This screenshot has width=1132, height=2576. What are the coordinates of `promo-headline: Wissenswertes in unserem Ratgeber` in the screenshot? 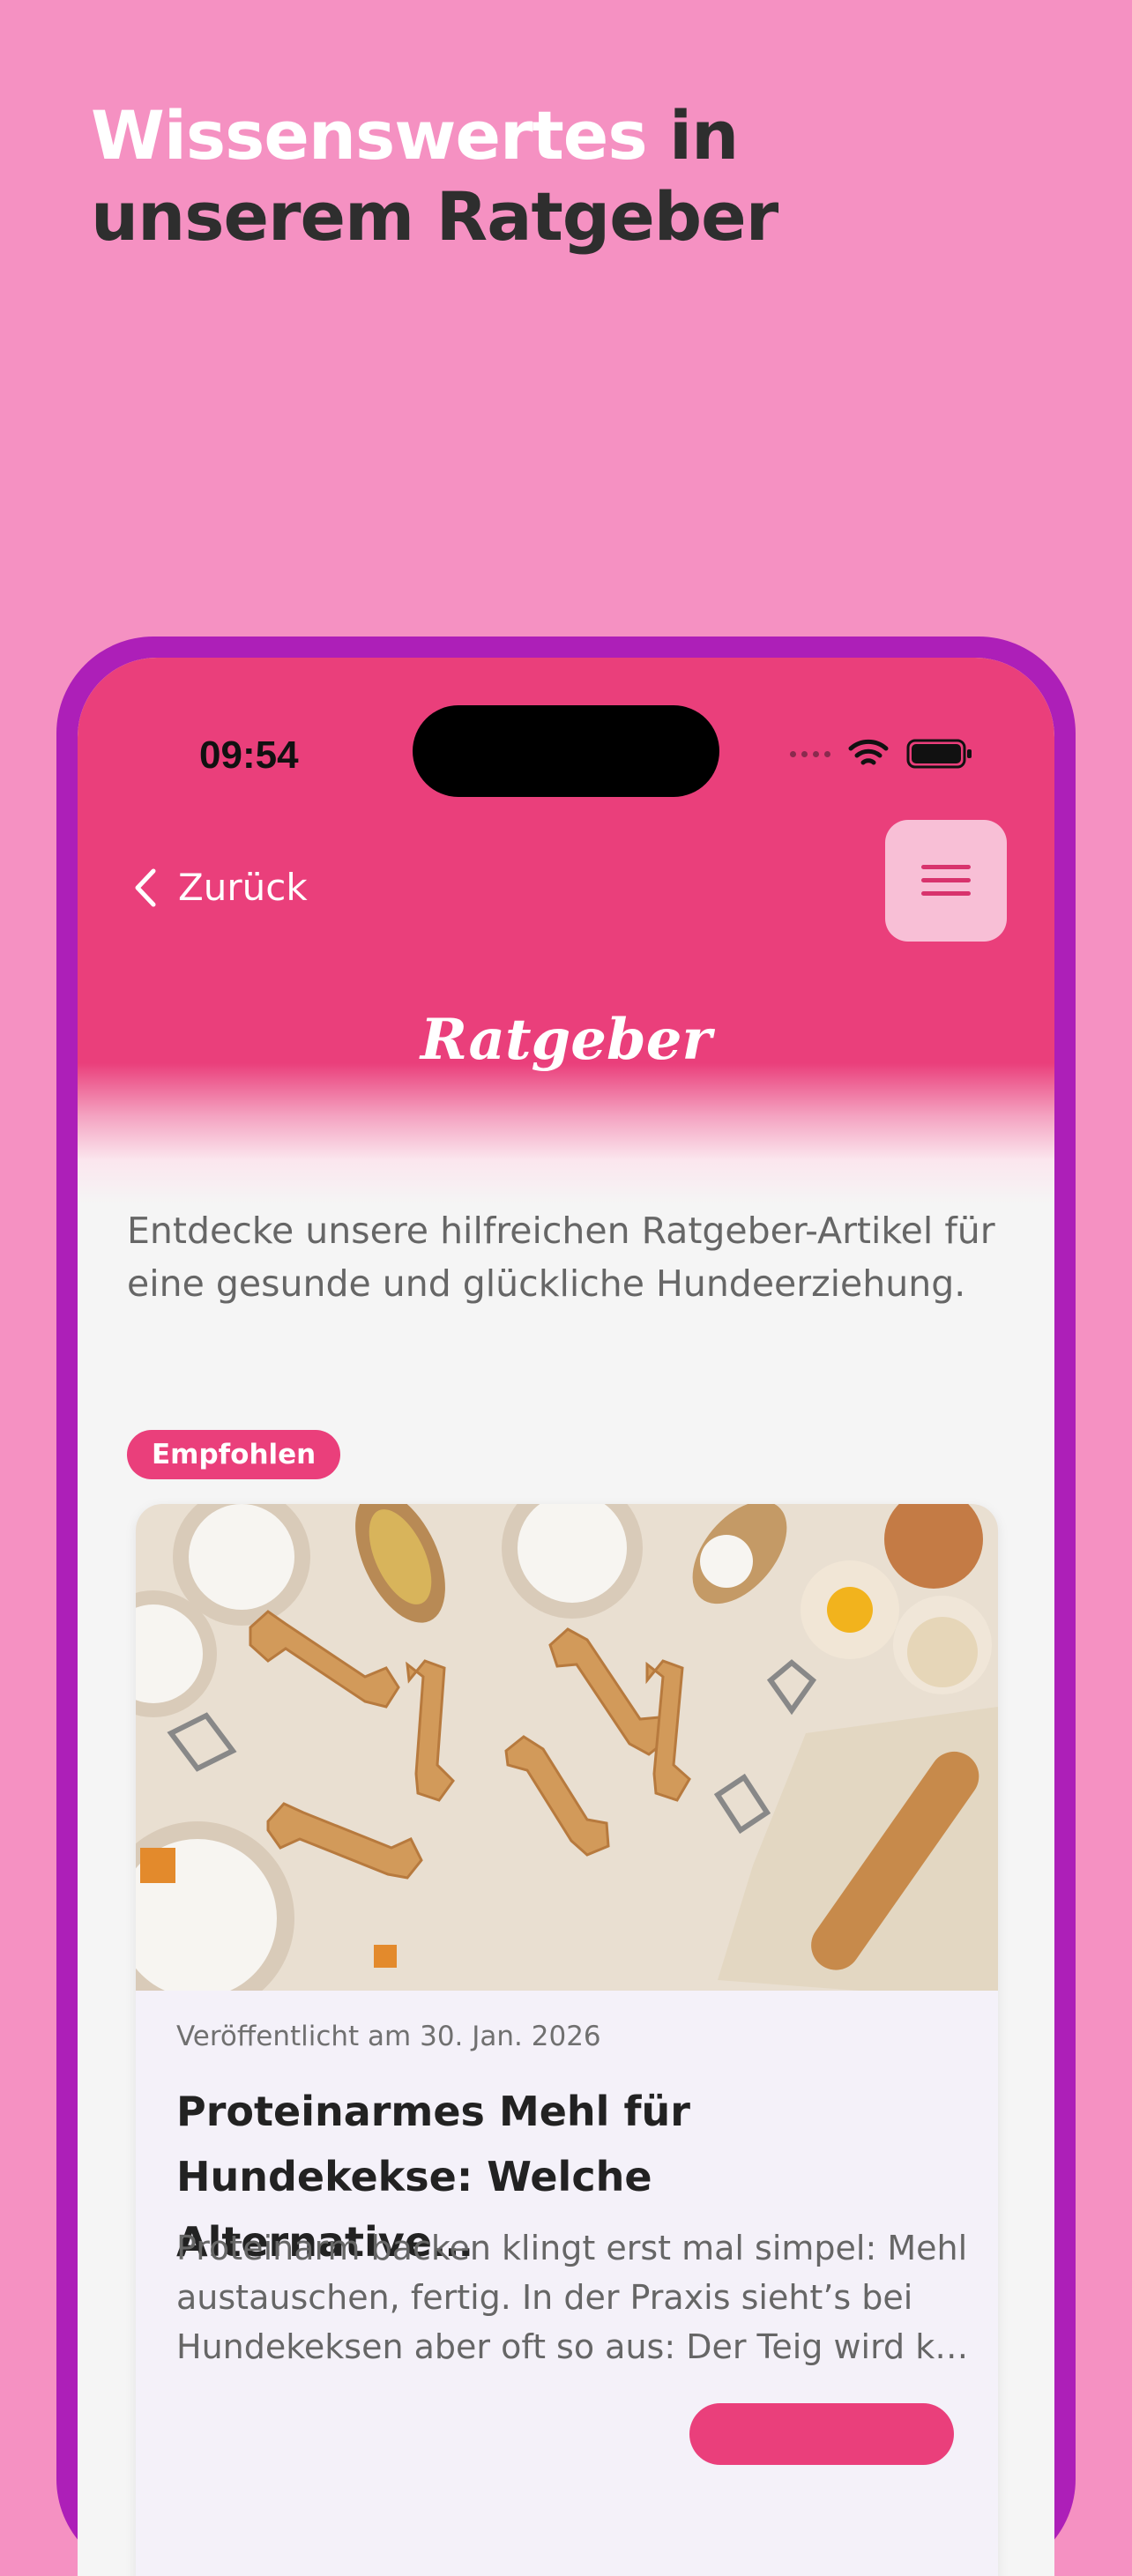 It's located at (434, 176).